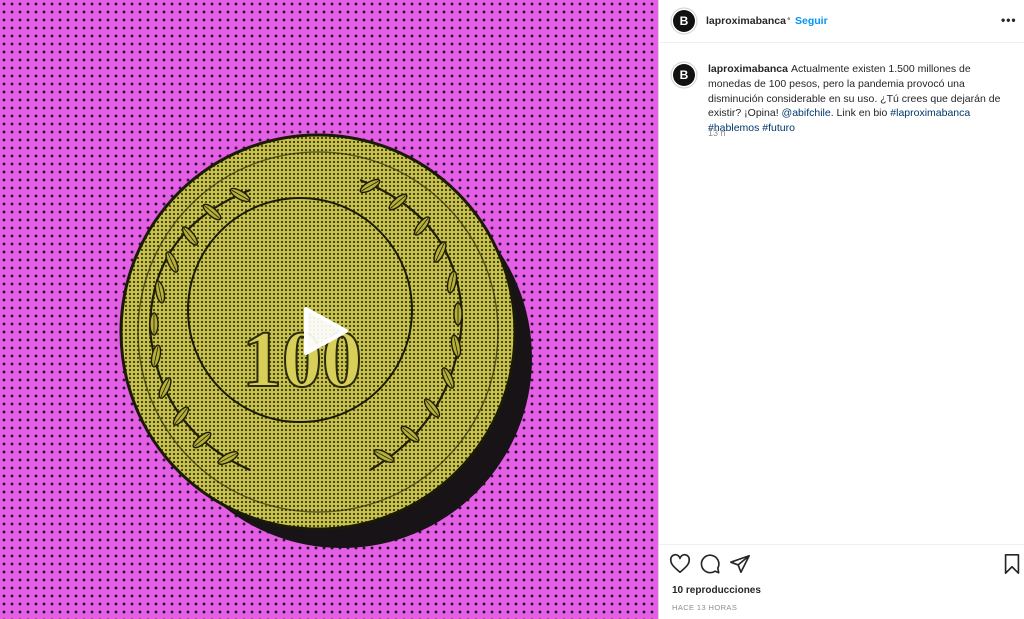  What do you see at coordinates (704, 607) in the screenshot?
I see `post-timestamp: HACE 13 HORAS` at bounding box center [704, 607].